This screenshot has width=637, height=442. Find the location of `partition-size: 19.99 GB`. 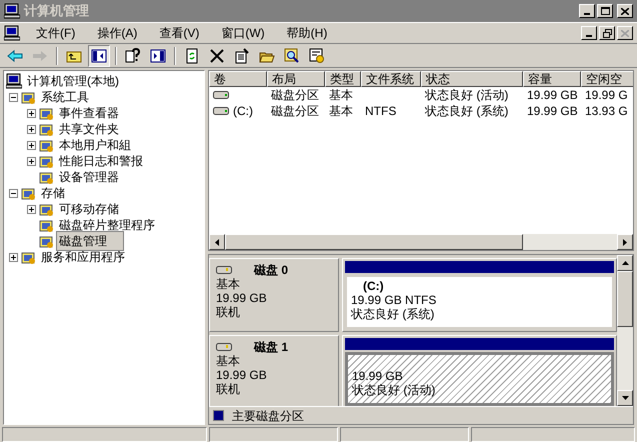

partition-size: 19.99 GB is located at coordinates (377, 376).